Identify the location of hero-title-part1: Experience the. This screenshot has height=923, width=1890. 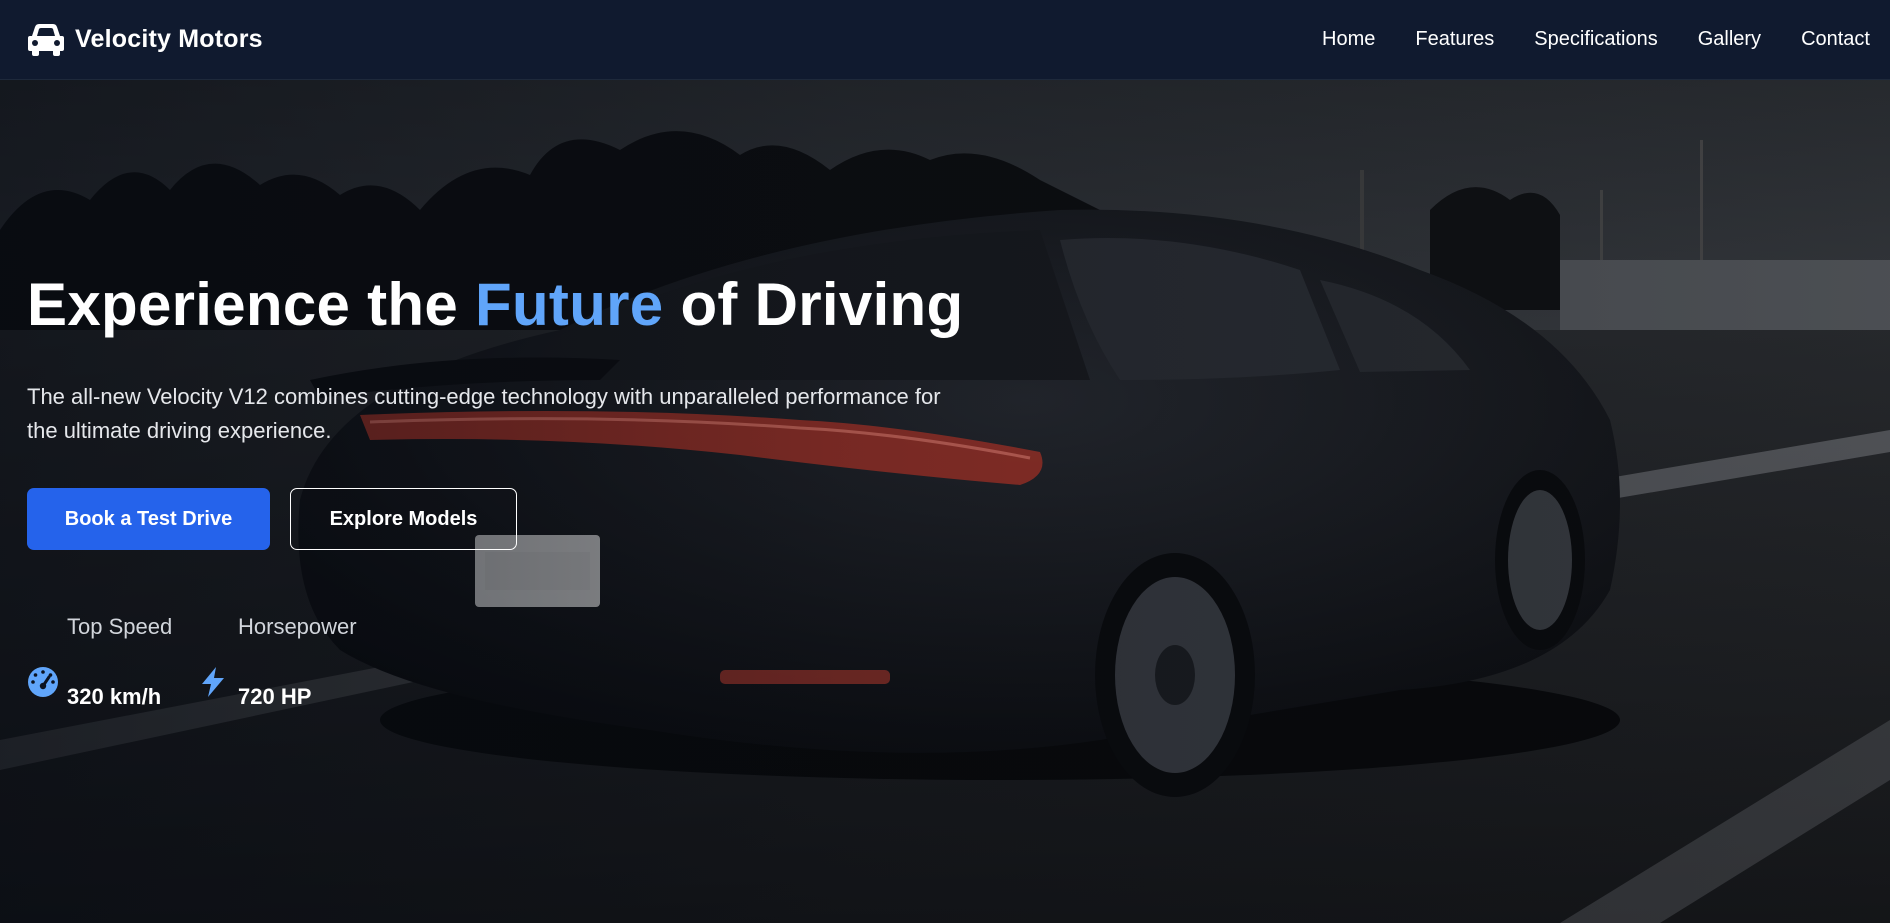
(251, 304).